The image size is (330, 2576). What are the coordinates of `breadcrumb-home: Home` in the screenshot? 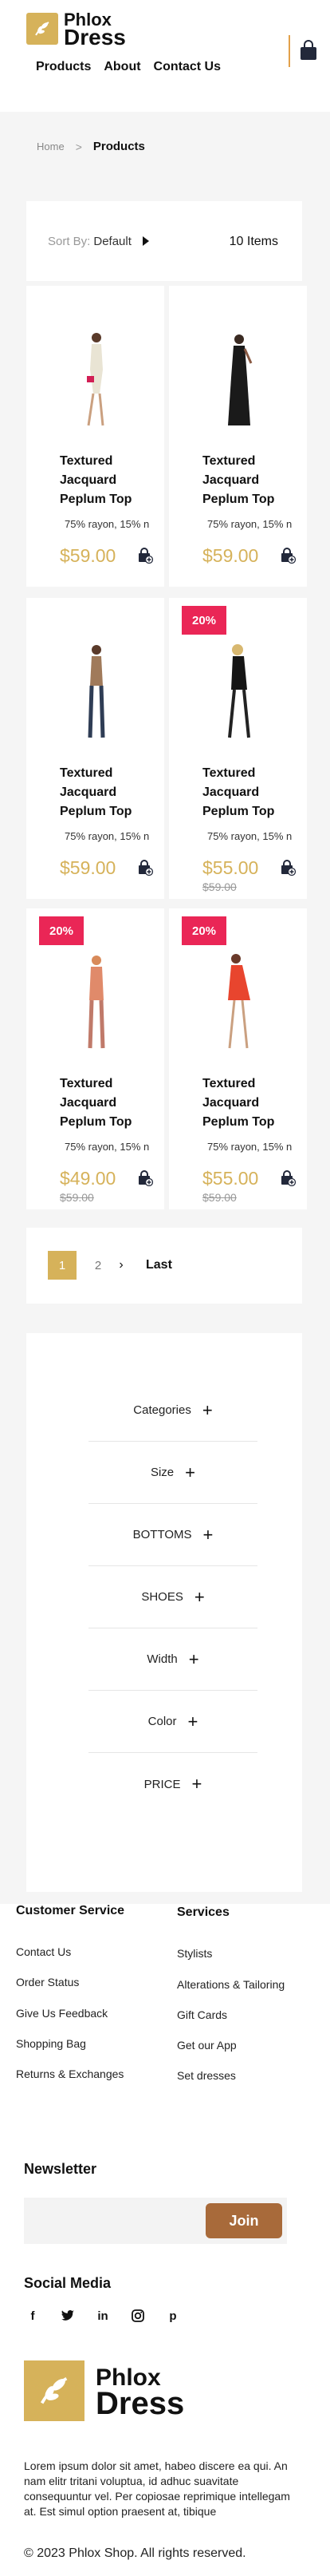 It's located at (51, 146).